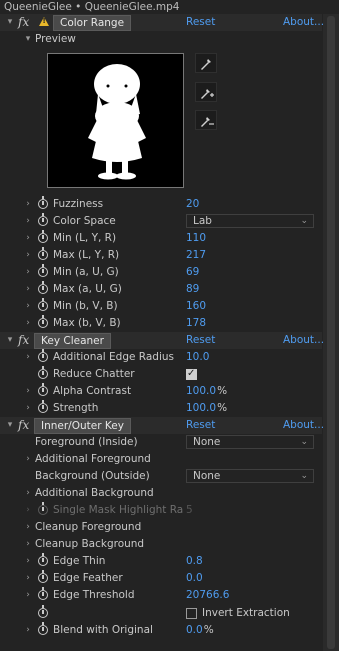 This screenshot has width=339, height=651. Describe the element at coordinates (161, 238) in the screenshot. I see `prop-row-min-l: › Min (L, Y, R) 110` at that location.